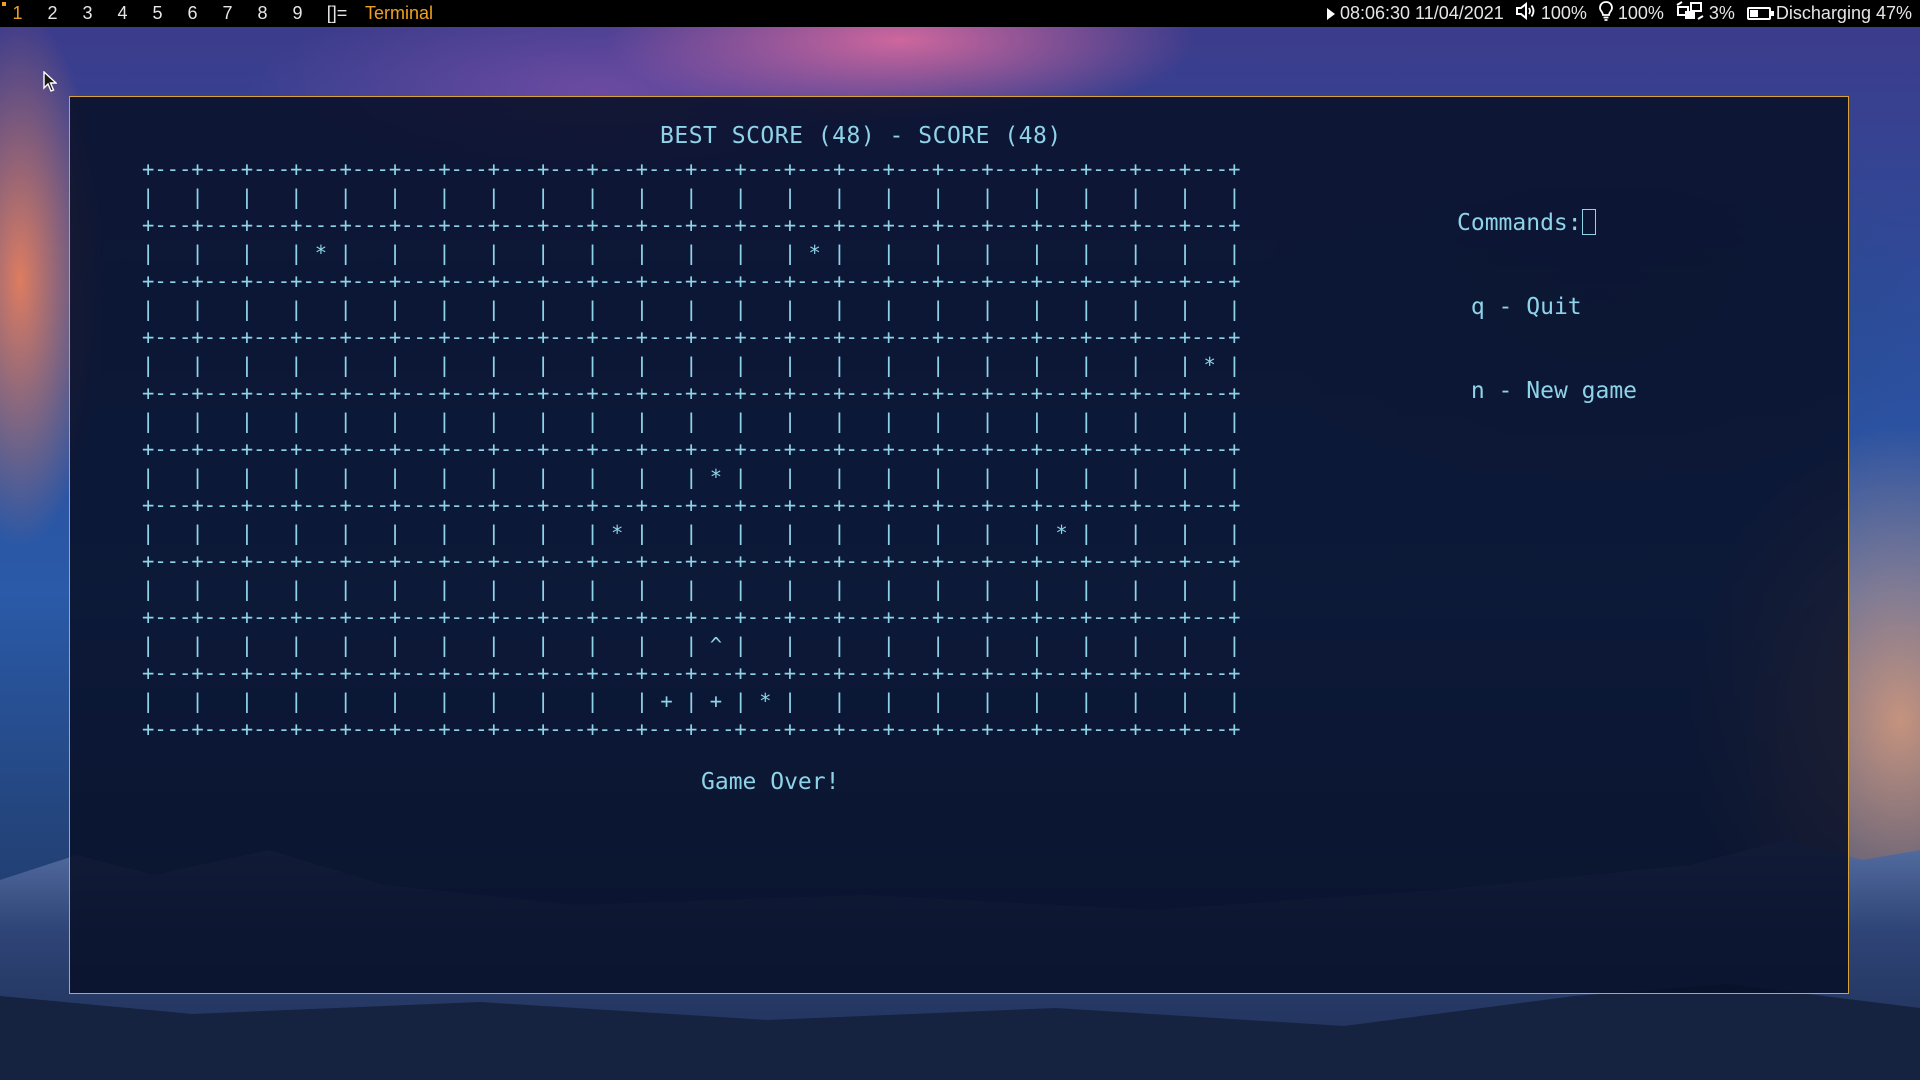  Describe the element at coordinates (1631, 13) in the screenshot. I see `brightness-segment: 100%` at that location.